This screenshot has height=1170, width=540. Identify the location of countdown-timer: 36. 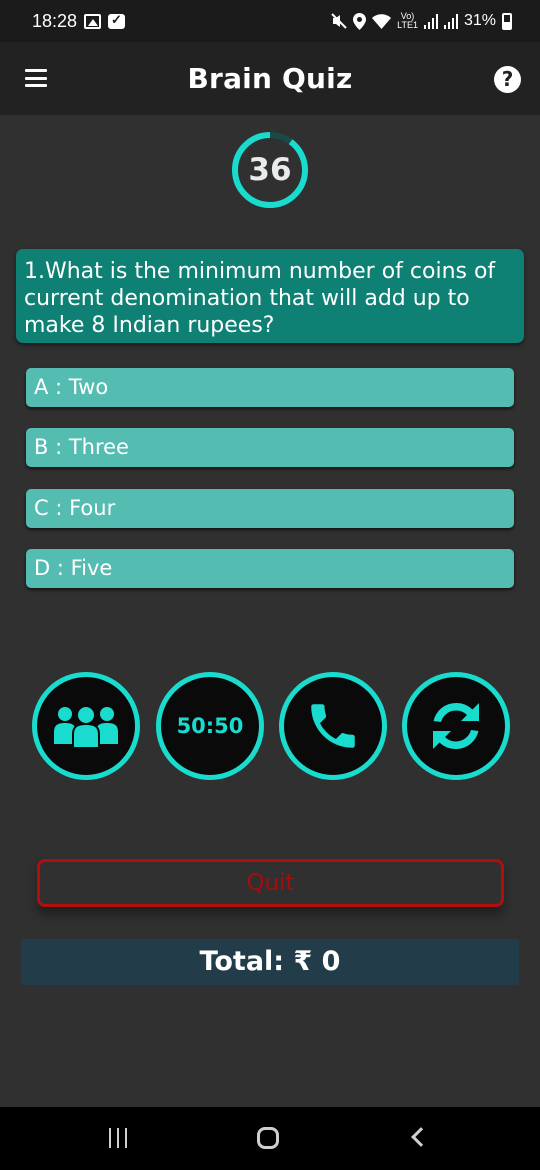
(270, 170).